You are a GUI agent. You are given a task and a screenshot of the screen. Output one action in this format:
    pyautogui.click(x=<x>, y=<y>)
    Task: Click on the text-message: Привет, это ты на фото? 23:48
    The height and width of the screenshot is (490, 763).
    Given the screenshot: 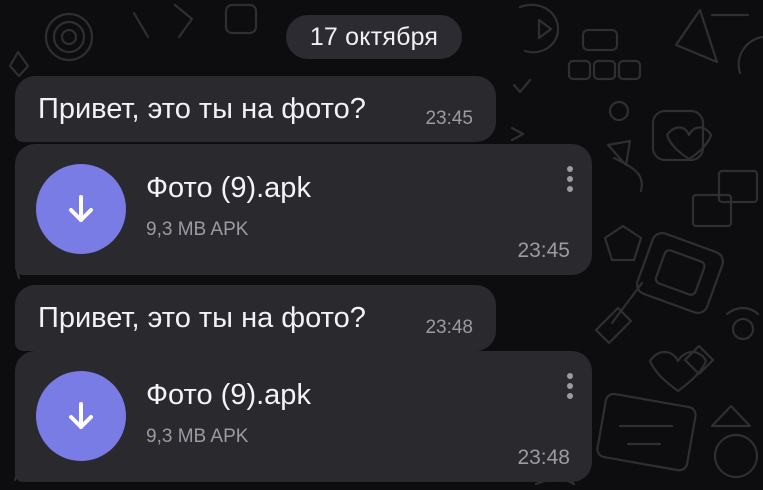 What is the action you would take?
    pyautogui.click(x=255, y=318)
    